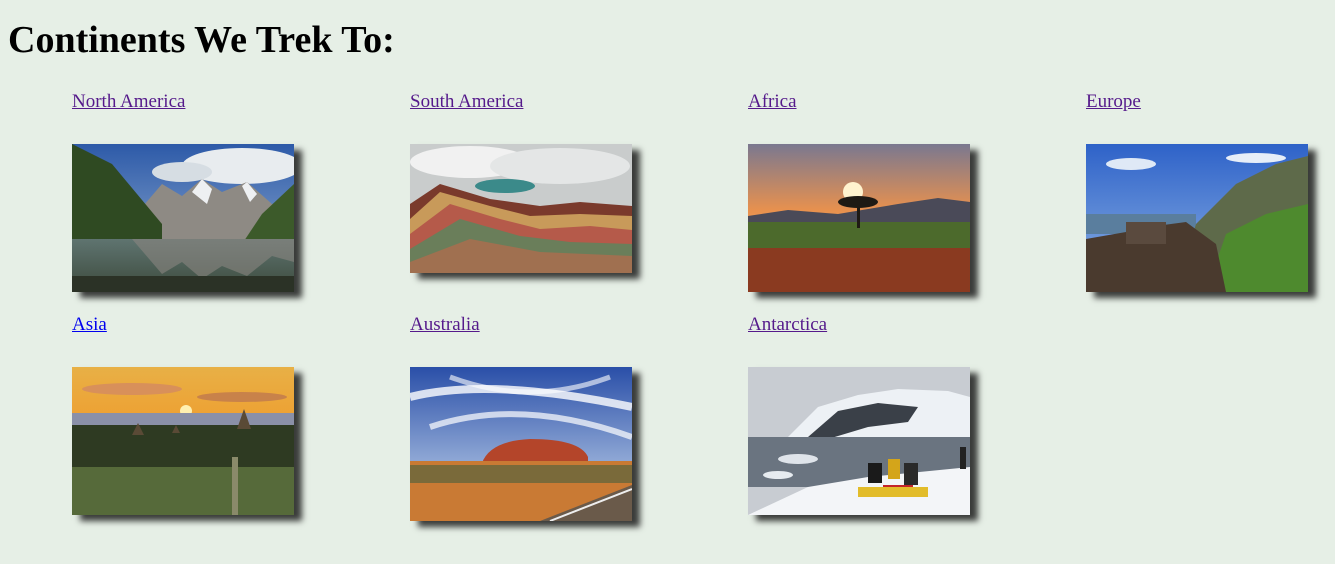  I want to click on australia-photo, so click(521, 444).